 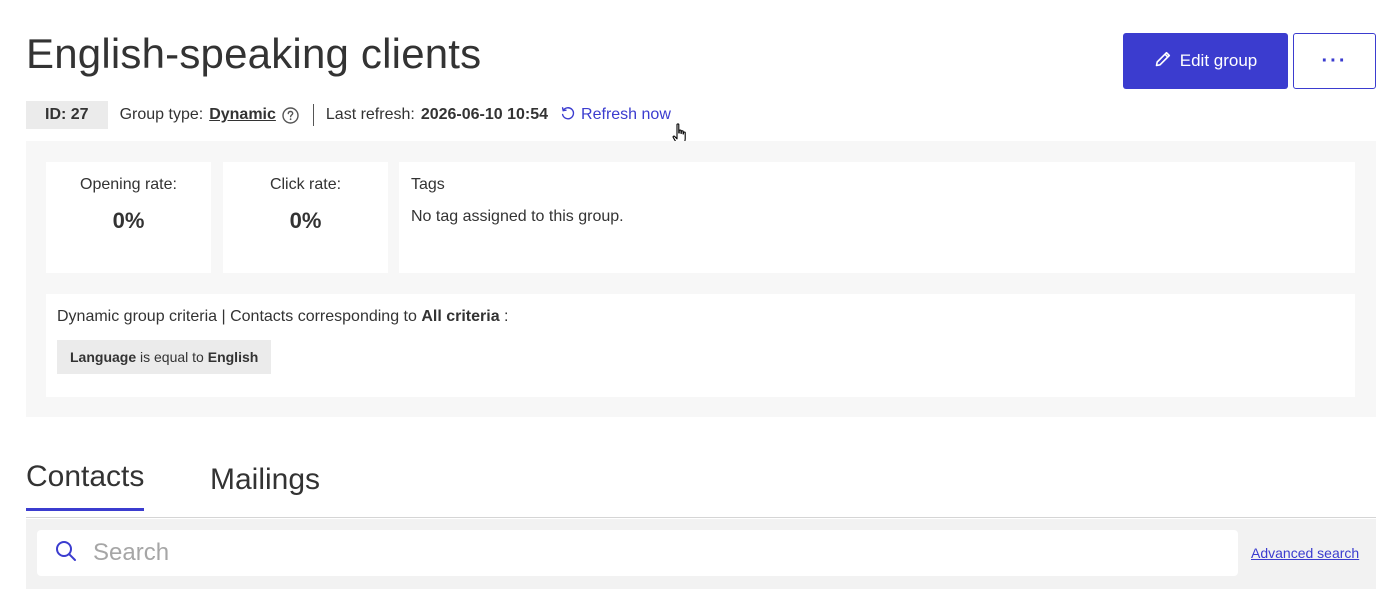 I want to click on last-refresh-value: 2026-06-10 10:54, so click(x=484, y=114).